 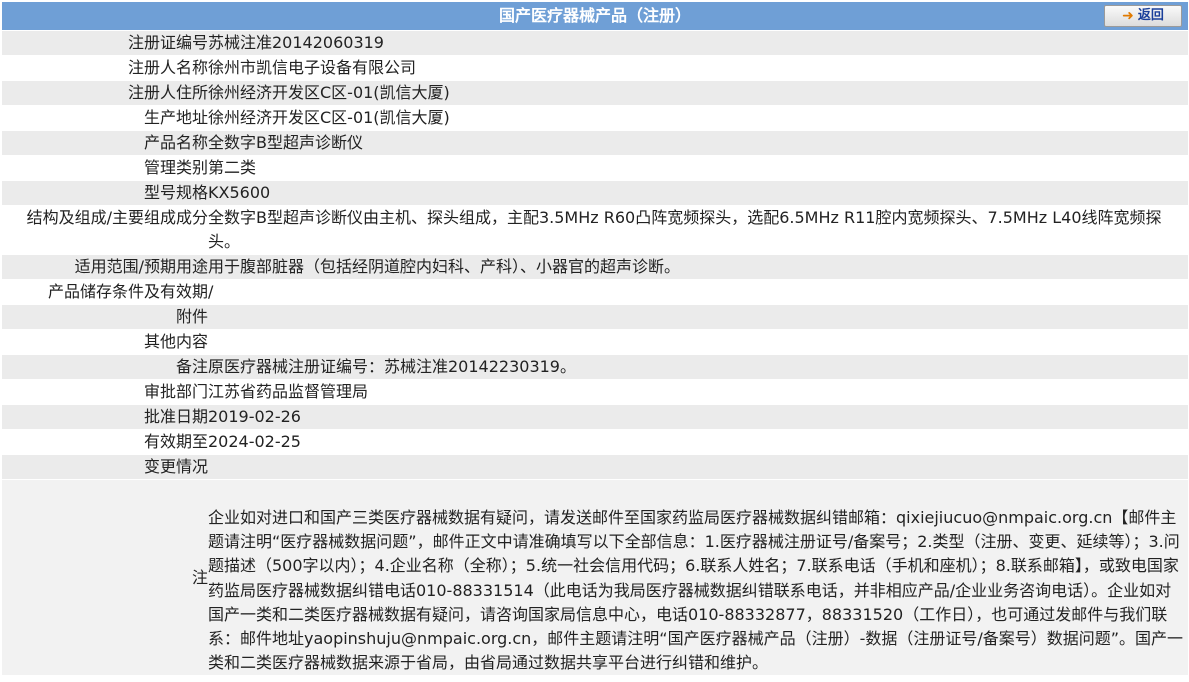 I want to click on table-row: 适用范围/预期用途 用于腹部脏器（包括经阴道腔内妇科、产科）、小器官的超声诊断。, so click(x=595, y=267).